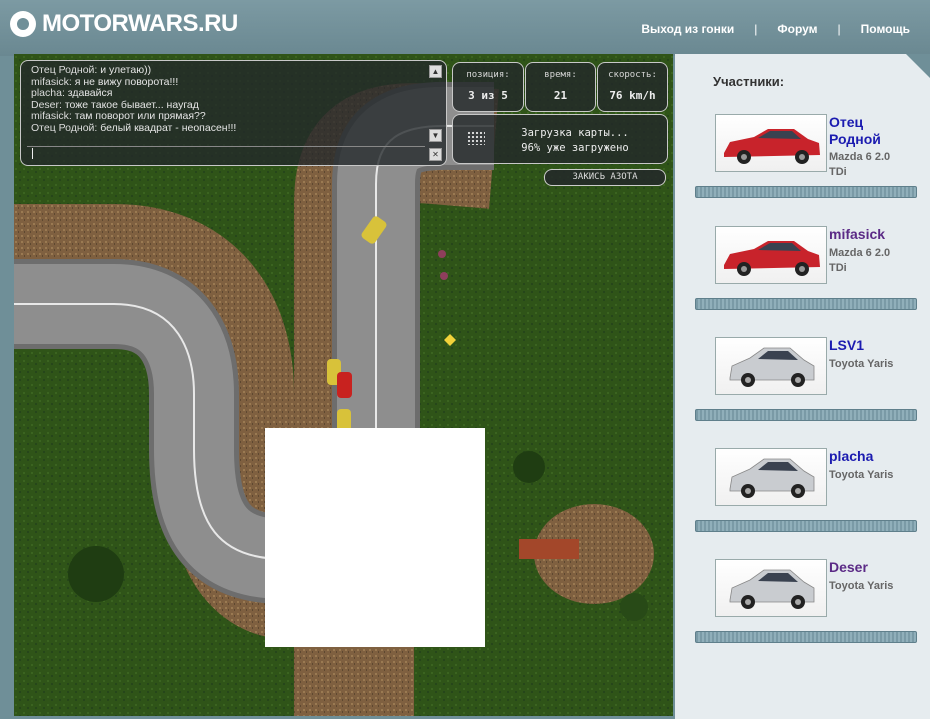 Image resolution: width=930 pixels, height=719 pixels. I want to click on loading-status: 96% уже загружено, so click(575, 148).